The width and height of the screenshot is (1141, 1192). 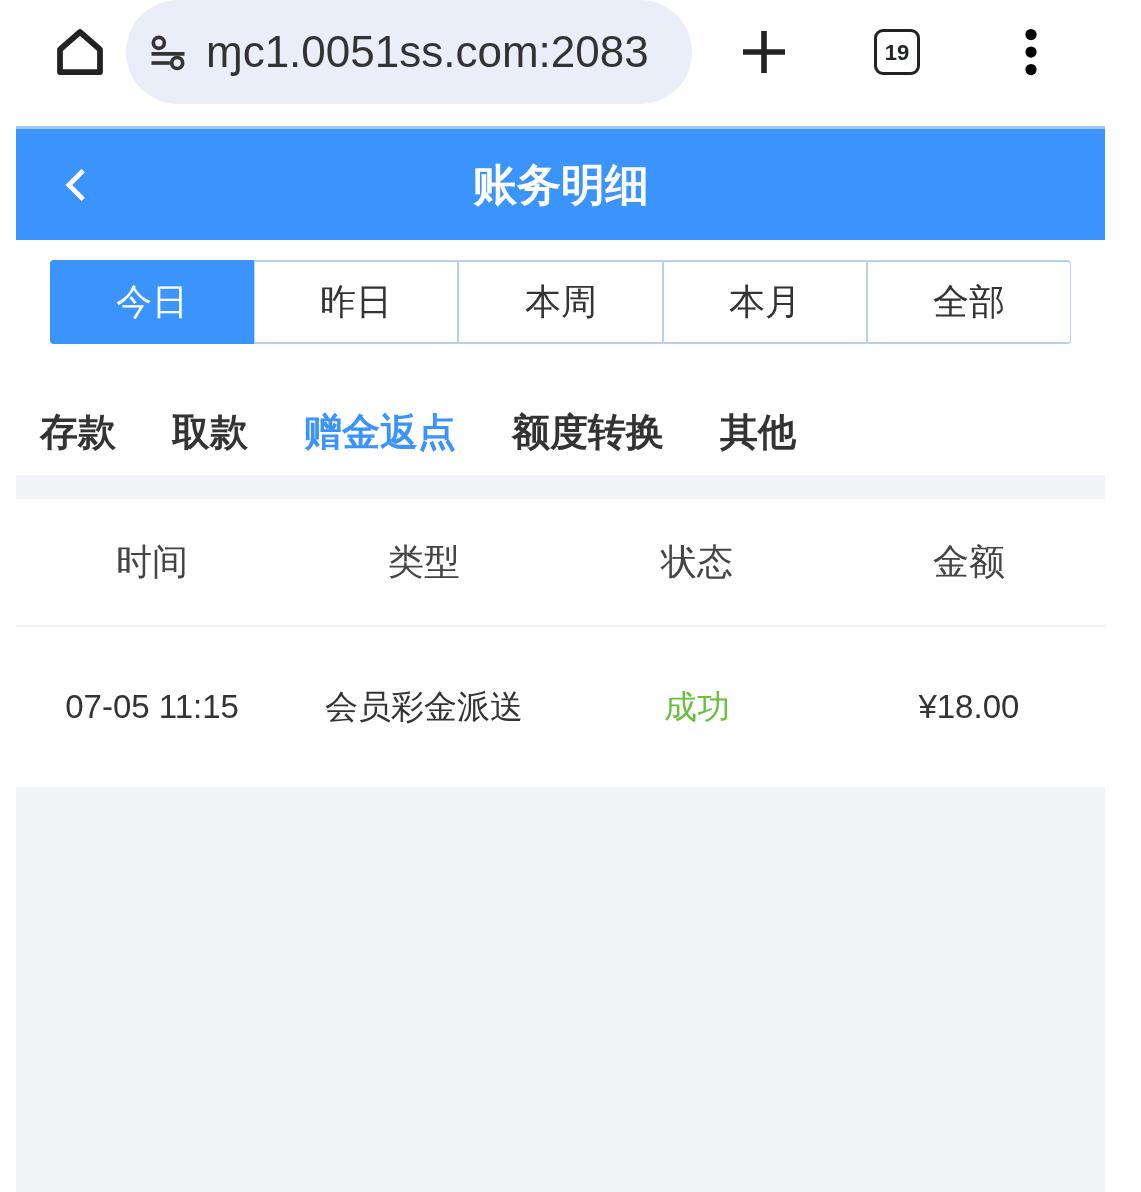 What do you see at coordinates (968, 302) in the screenshot?
I see `period-tab: 全部` at bounding box center [968, 302].